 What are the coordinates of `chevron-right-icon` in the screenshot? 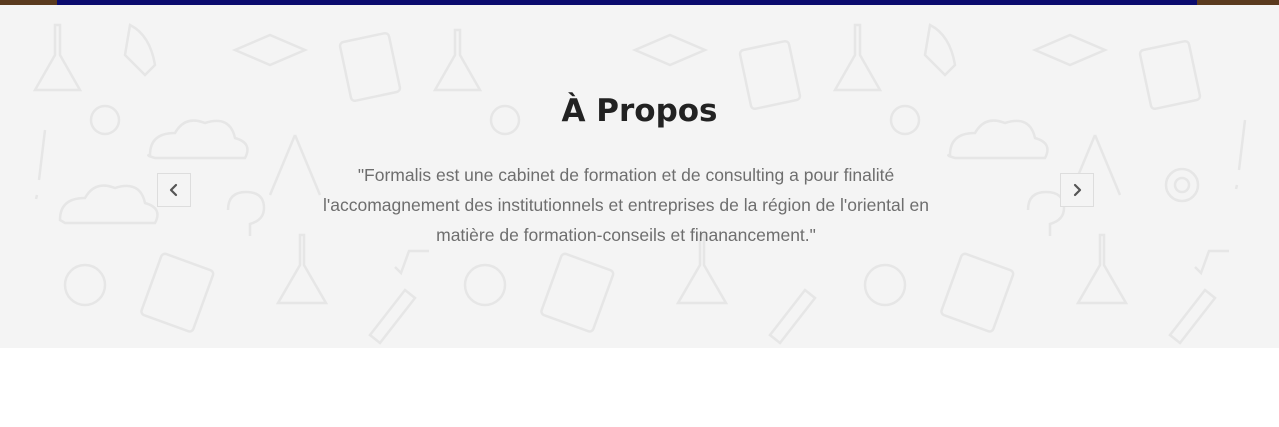 It's located at (1077, 190).